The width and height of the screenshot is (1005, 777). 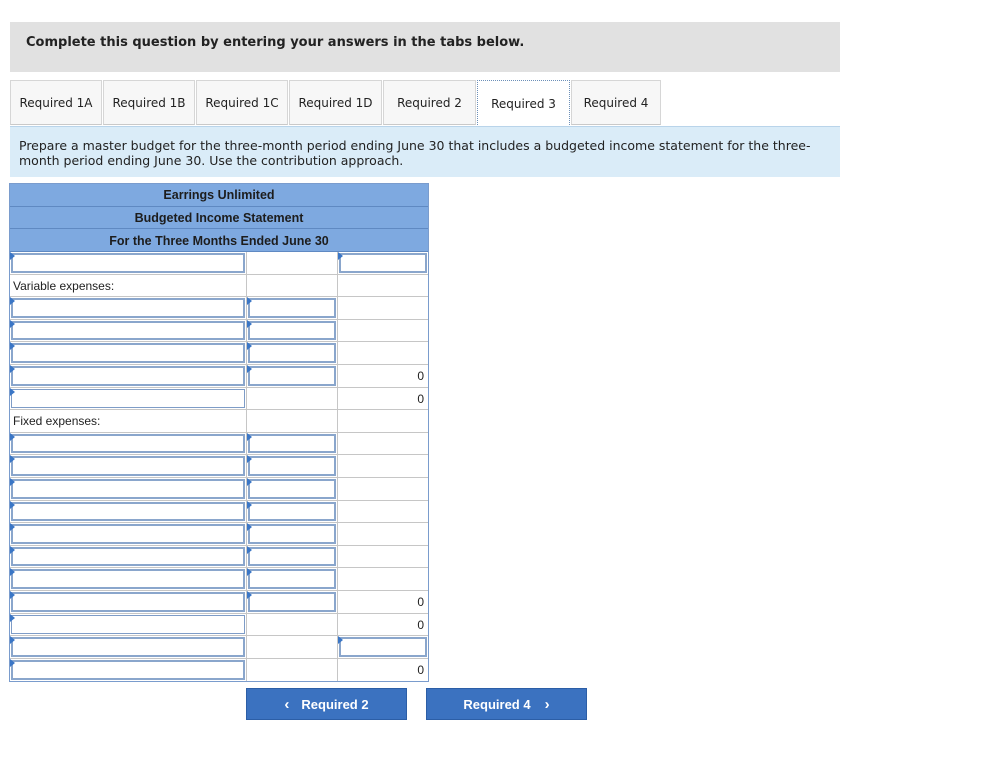 What do you see at coordinates (219, 421) in the screenshot?
I see `statement-row: Fixed expenses:` at bounding box center [219, 421].